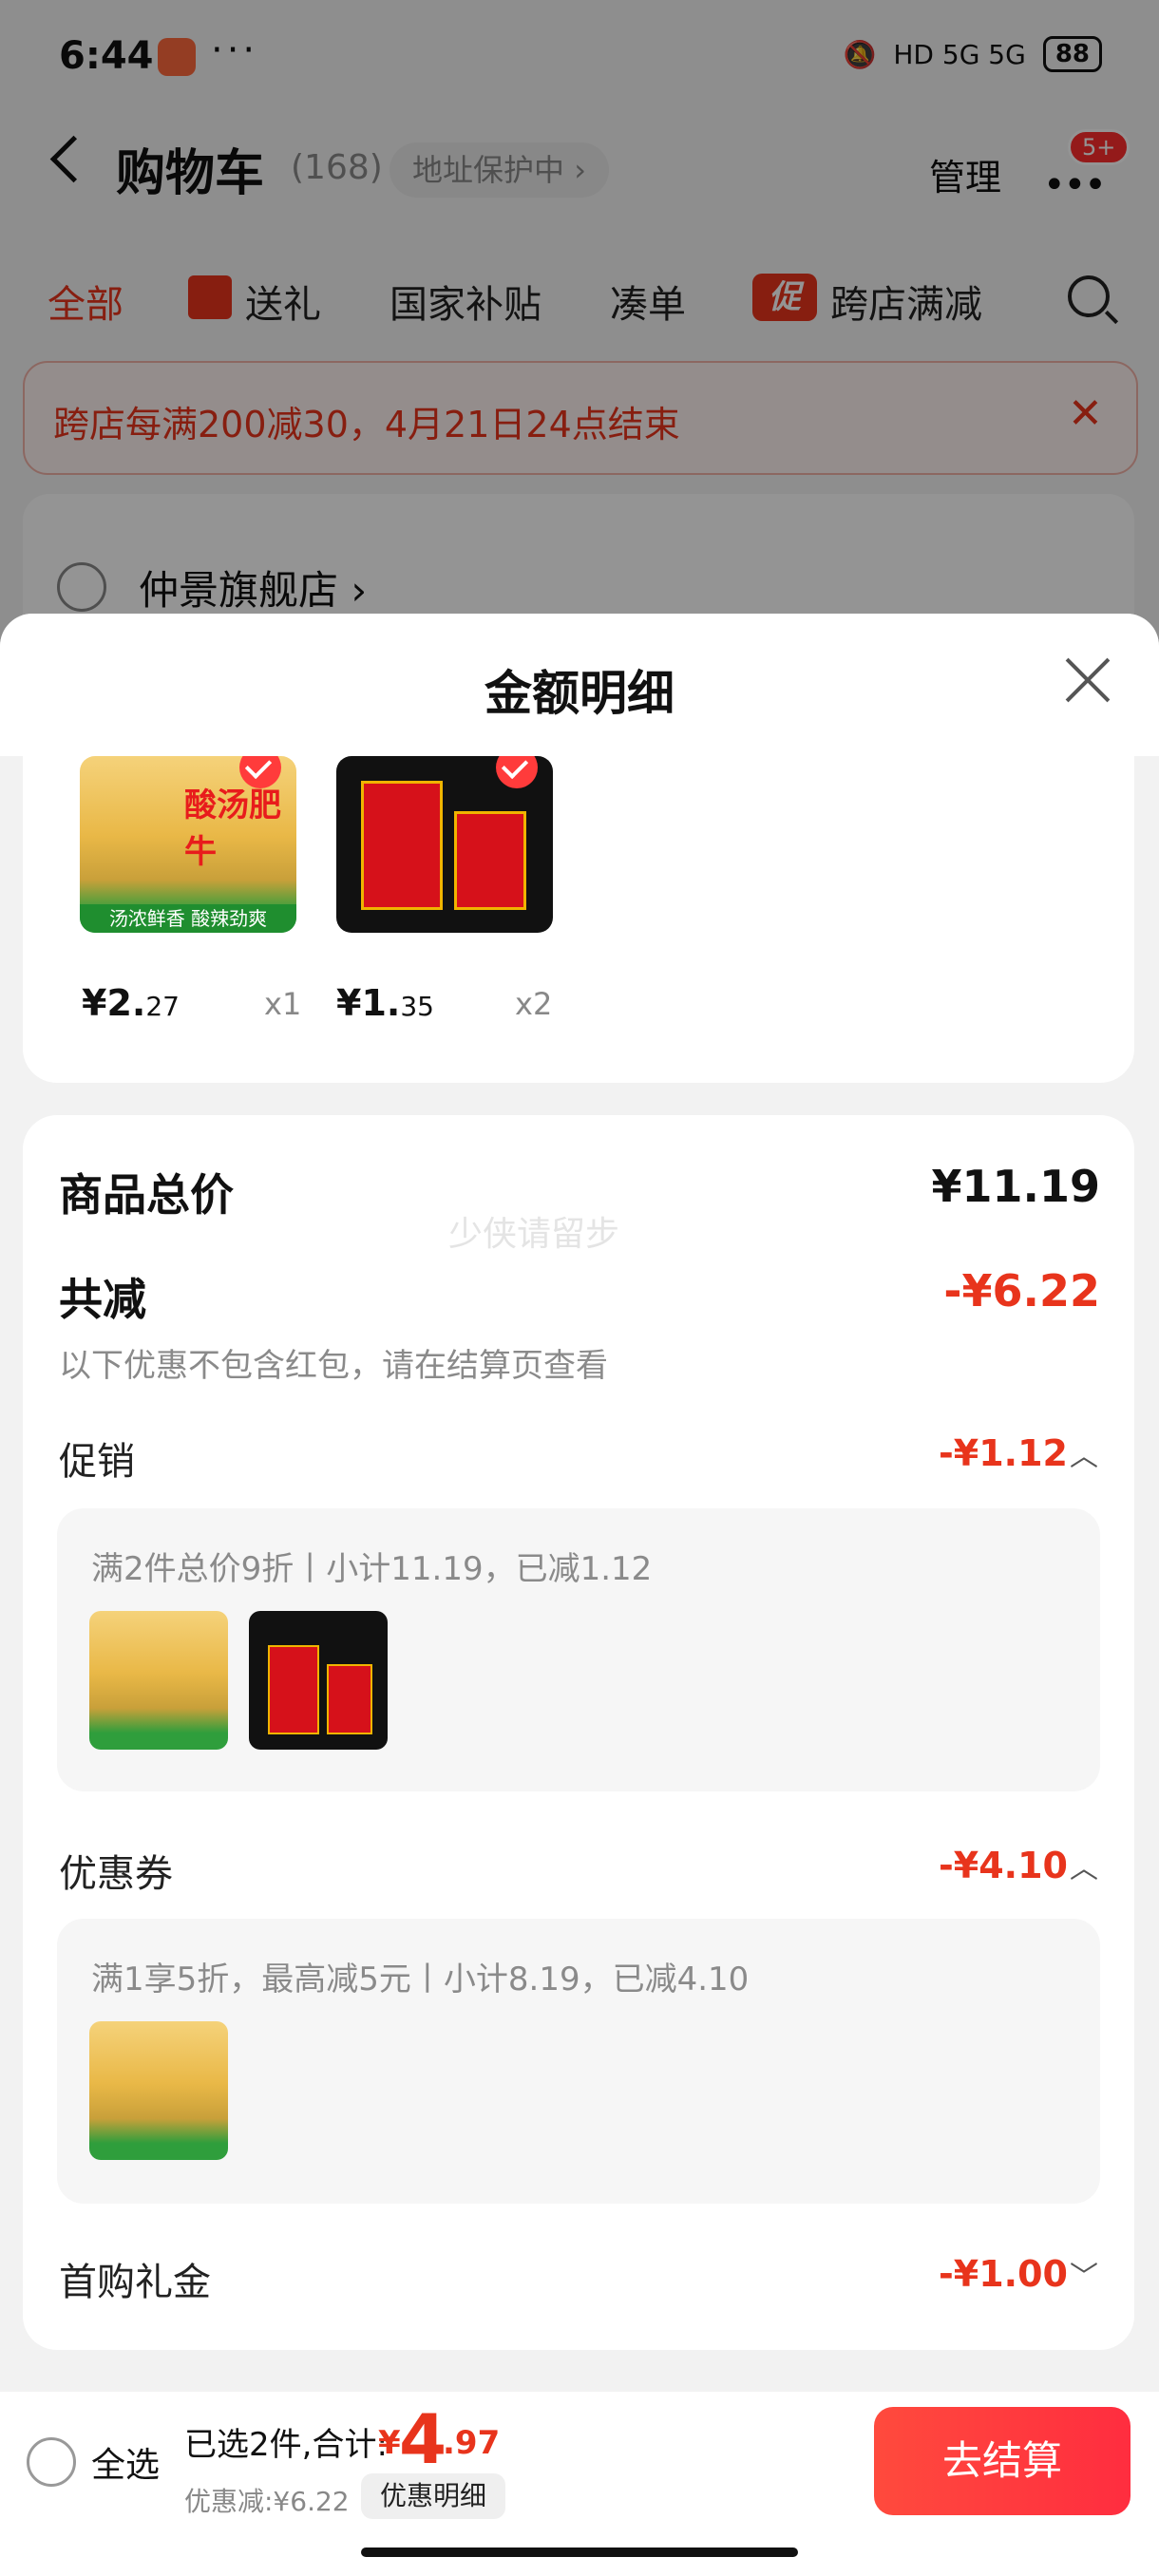 The width and height of the screenshot is (1159, 2576). I want to click on total-decimal: .97, so click(472, 2443).